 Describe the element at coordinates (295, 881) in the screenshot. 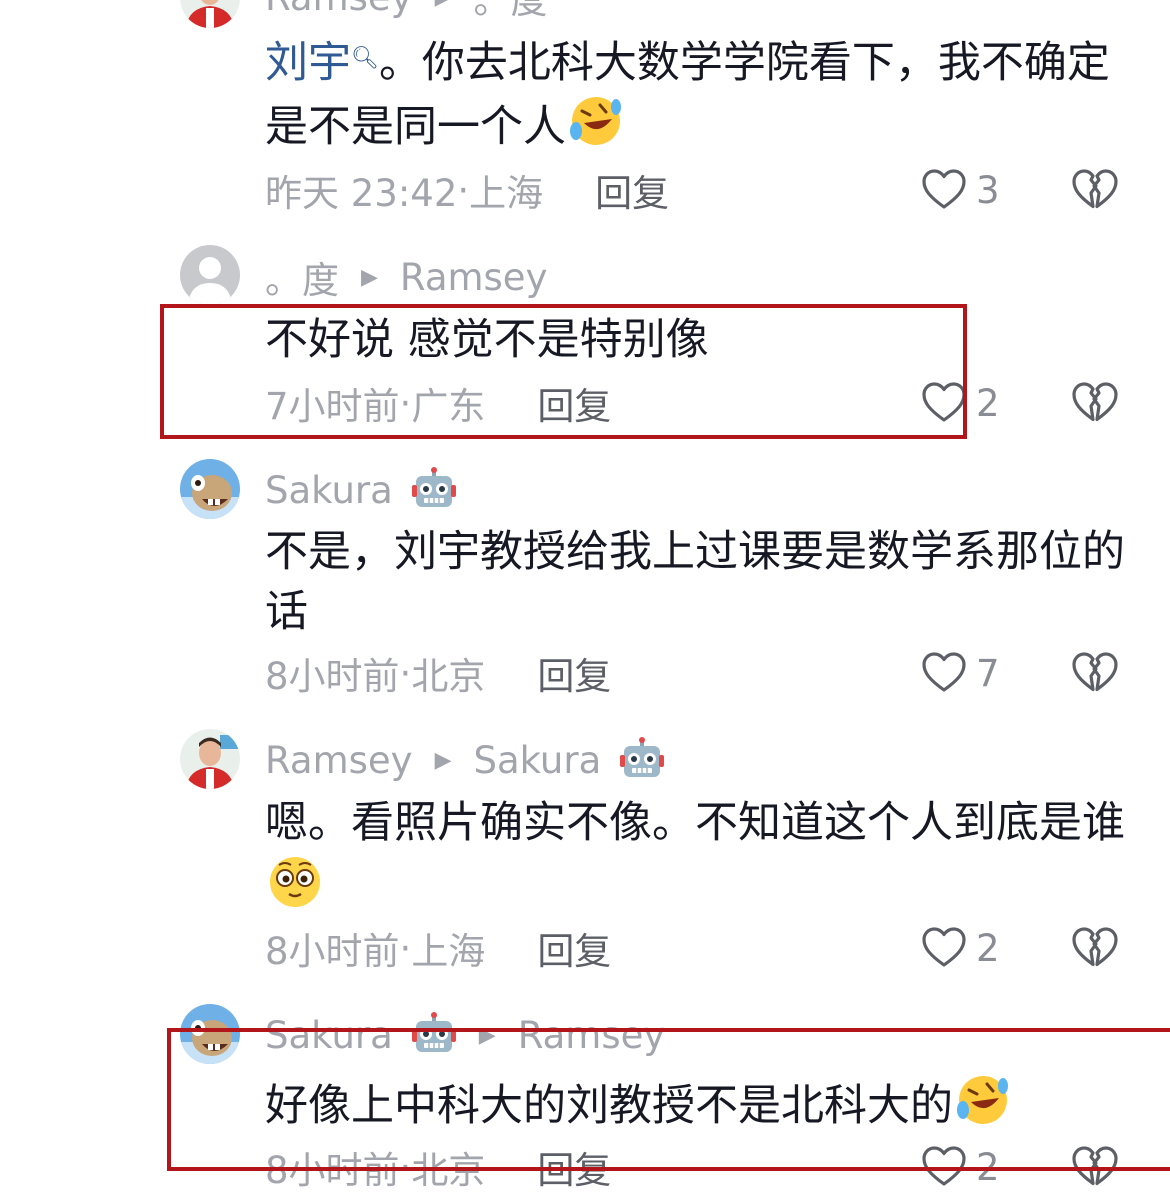

I see `dizzy-eyes-emoji-icon` at that location.